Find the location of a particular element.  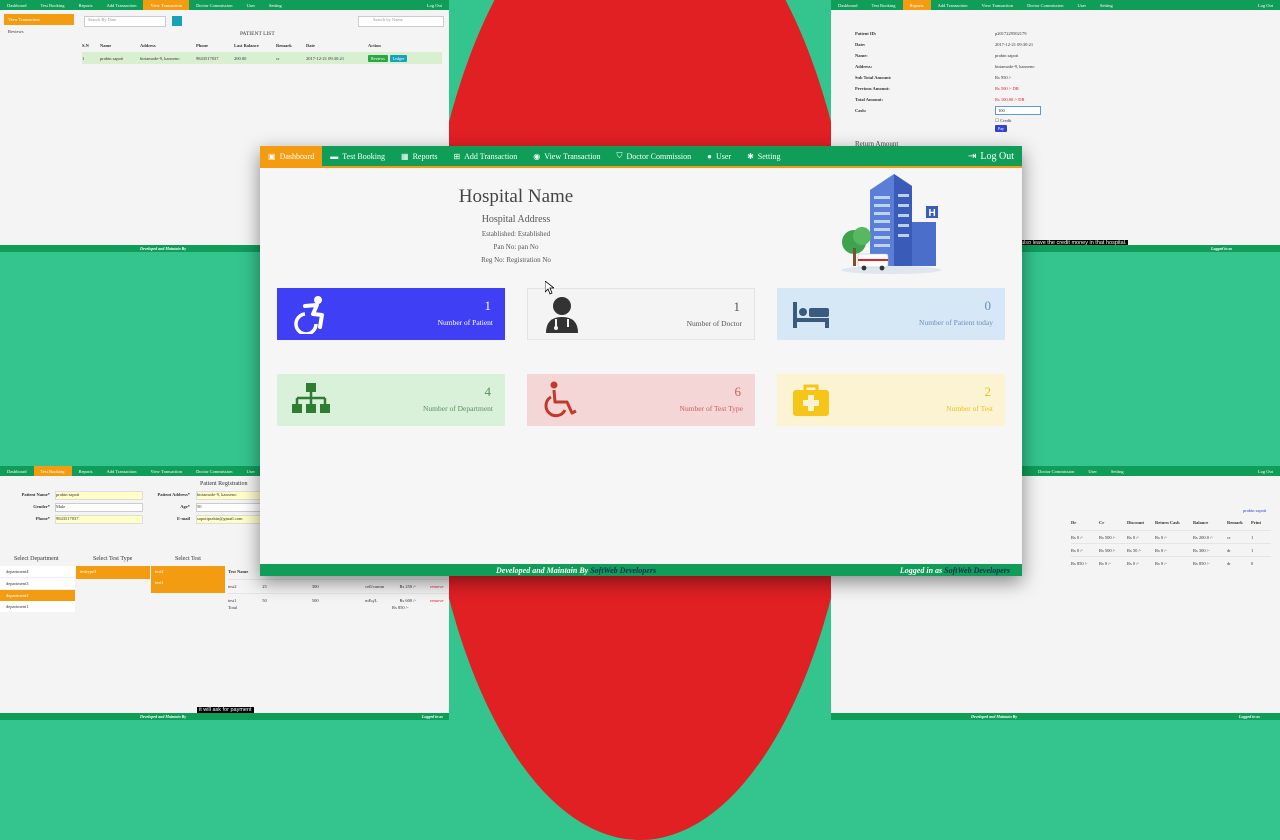

dashboard-icon: ▣ is located at coordinates (272, 156).